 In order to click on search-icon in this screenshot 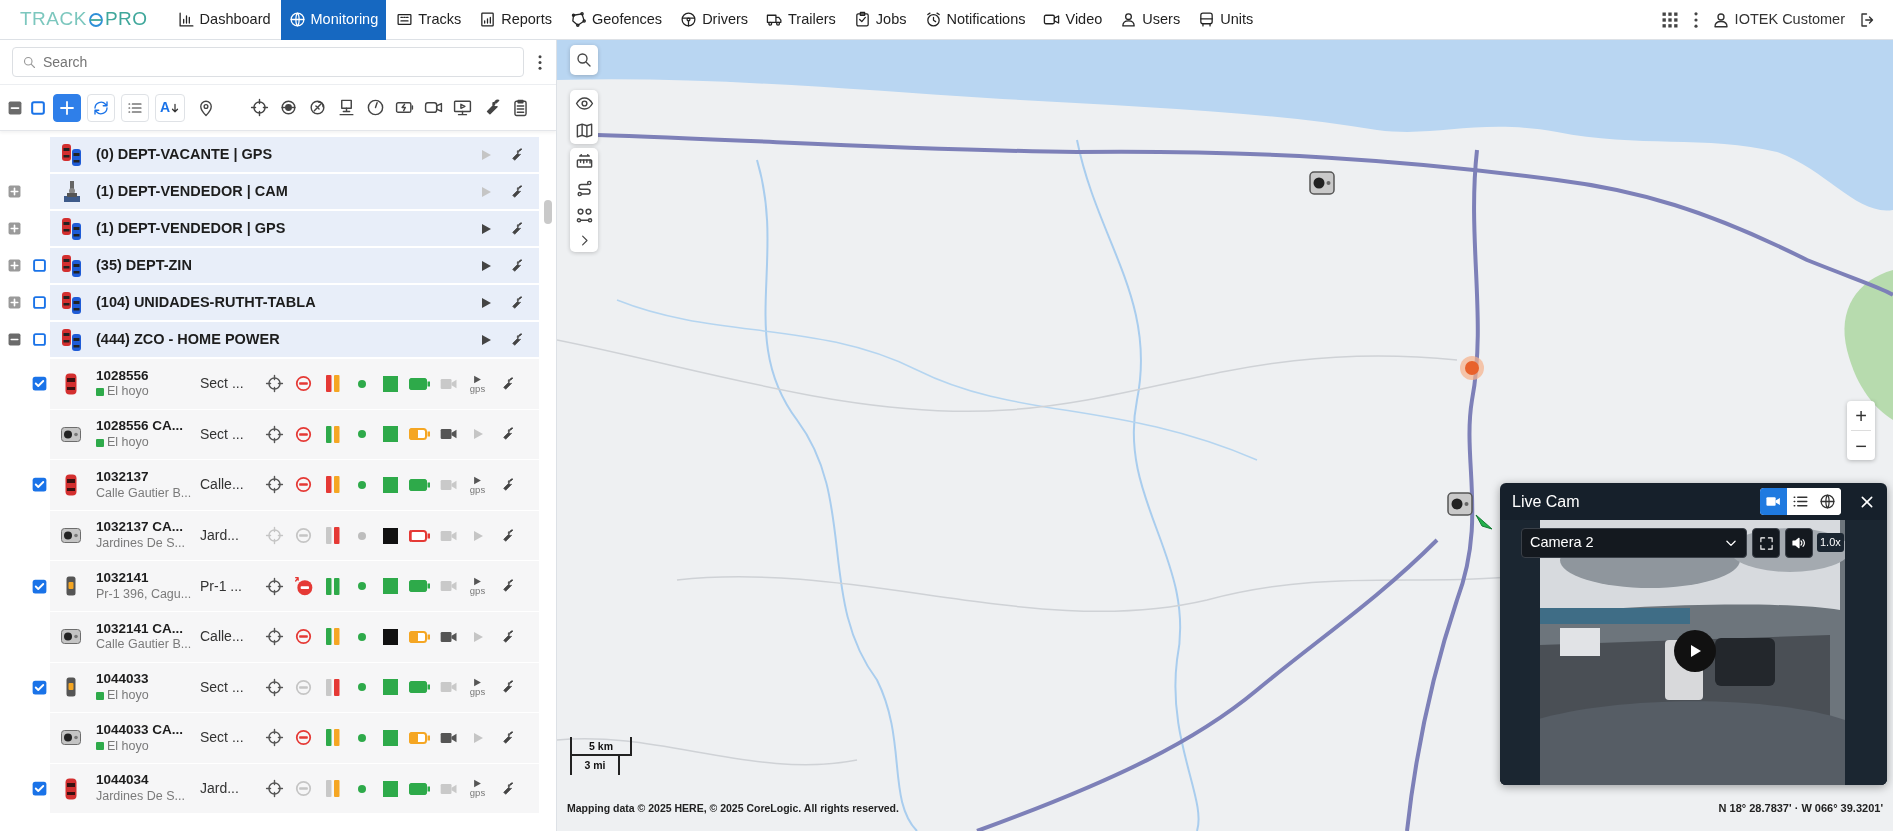, I will do `click(29, 62)`.